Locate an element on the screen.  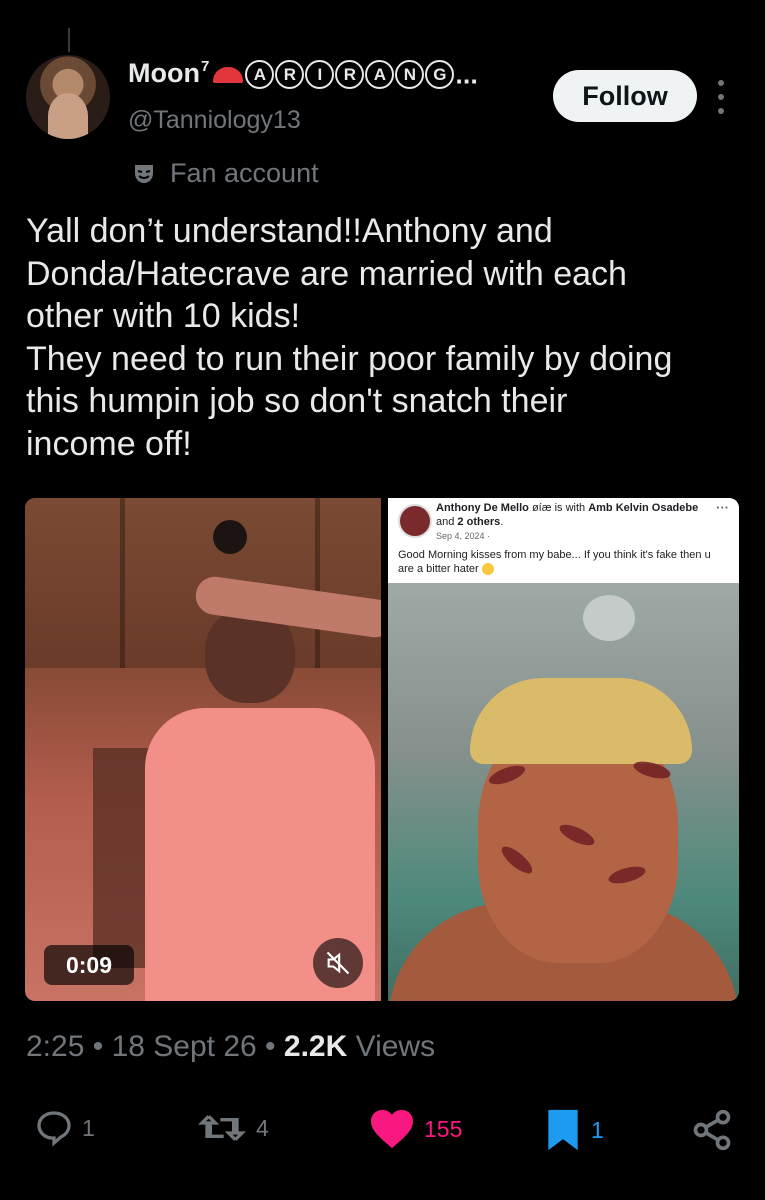
mute-button is located at coordinates (338, 963).